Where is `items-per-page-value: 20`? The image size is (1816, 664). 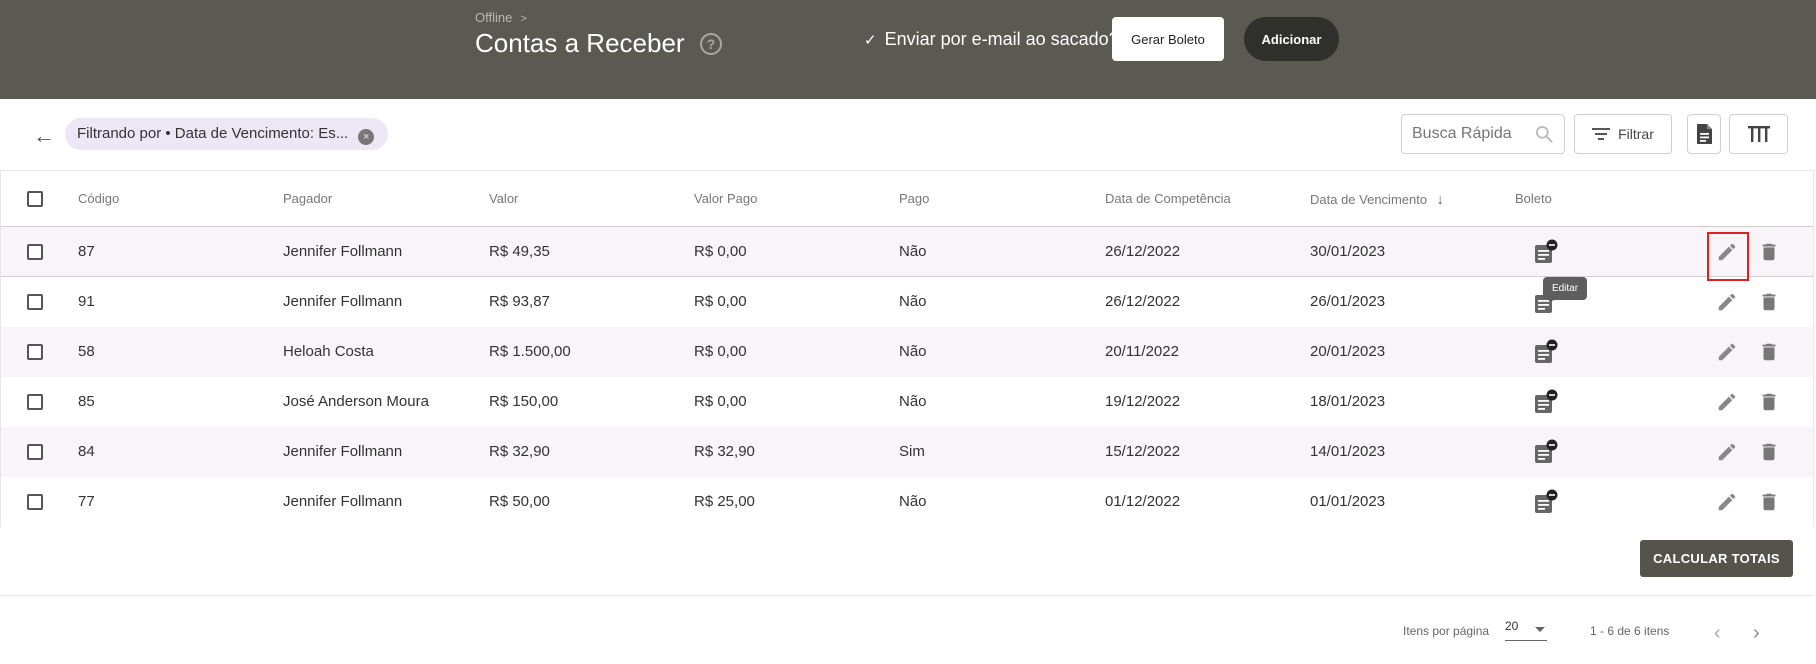
items-per-page-value: 20 is located at coordinates (1512, 626).